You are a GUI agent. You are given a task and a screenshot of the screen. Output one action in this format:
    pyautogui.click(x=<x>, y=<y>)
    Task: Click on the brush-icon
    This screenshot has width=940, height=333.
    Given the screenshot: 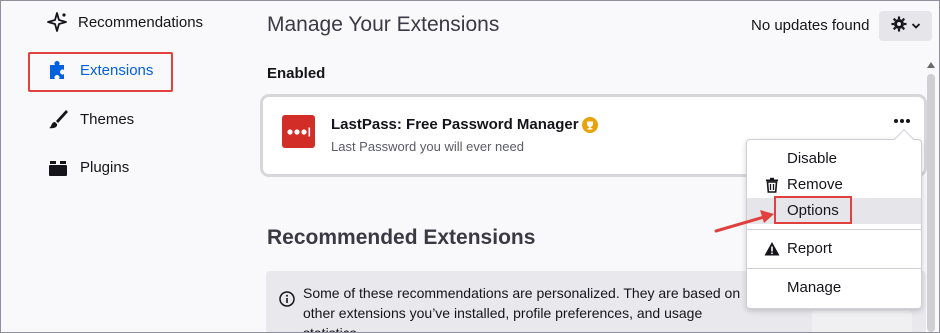 What is the action you would take?
    pyautogui.click(x=58, y=119)
    